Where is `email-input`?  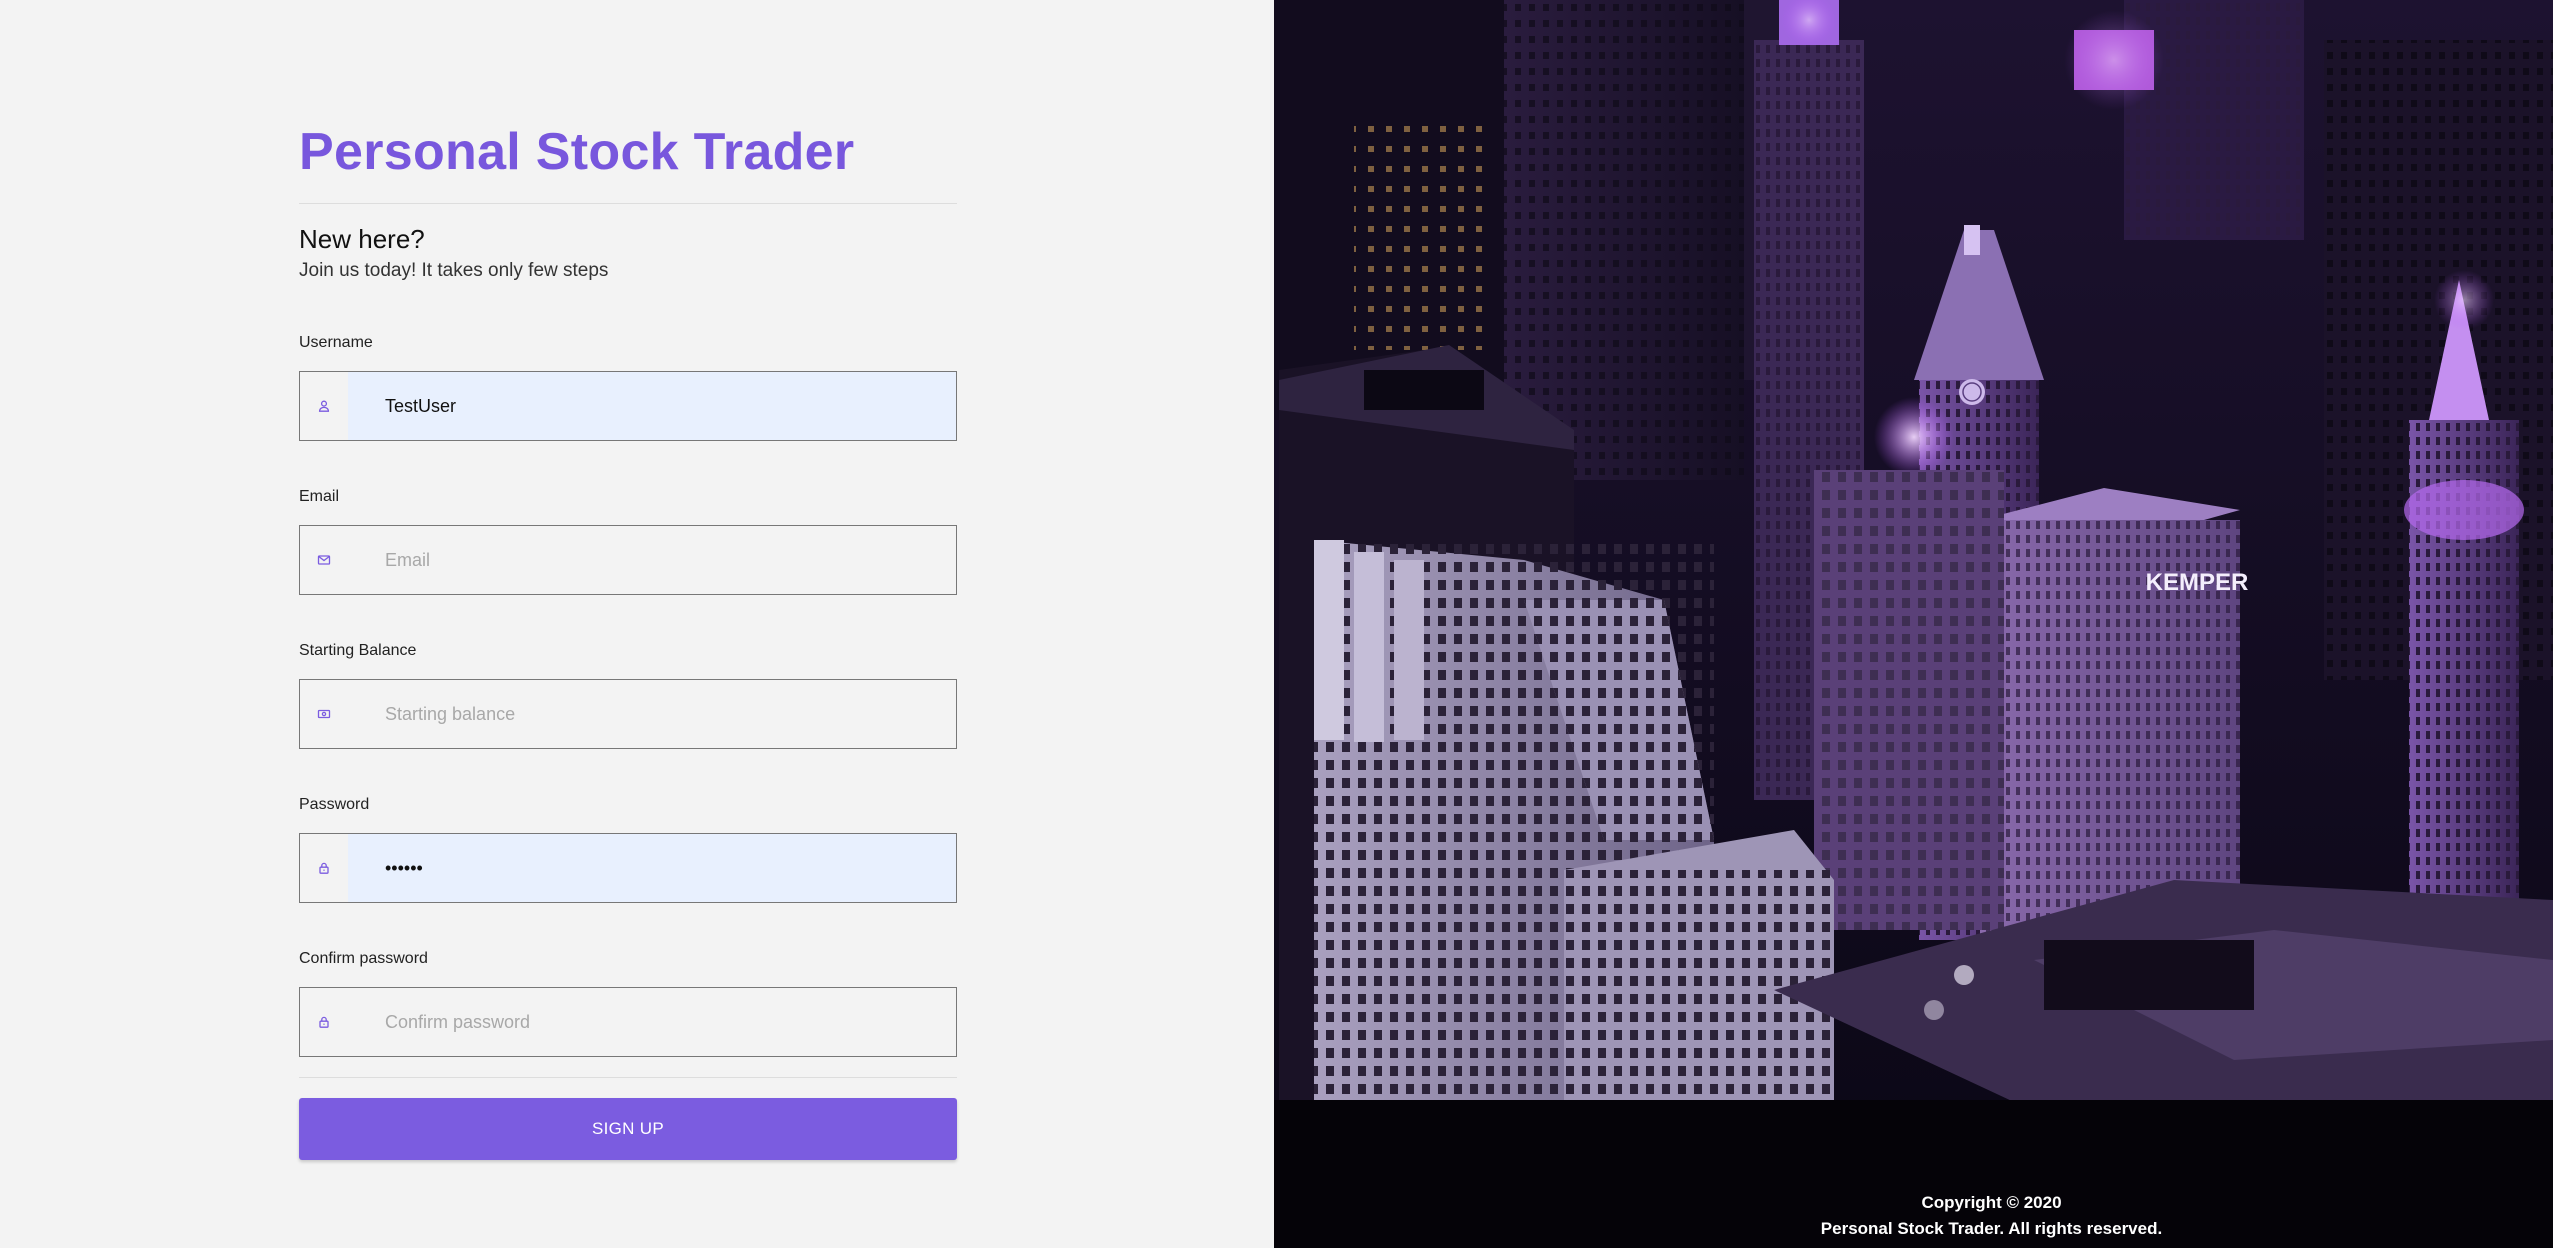
email-input is located at coordinates (652, 560).